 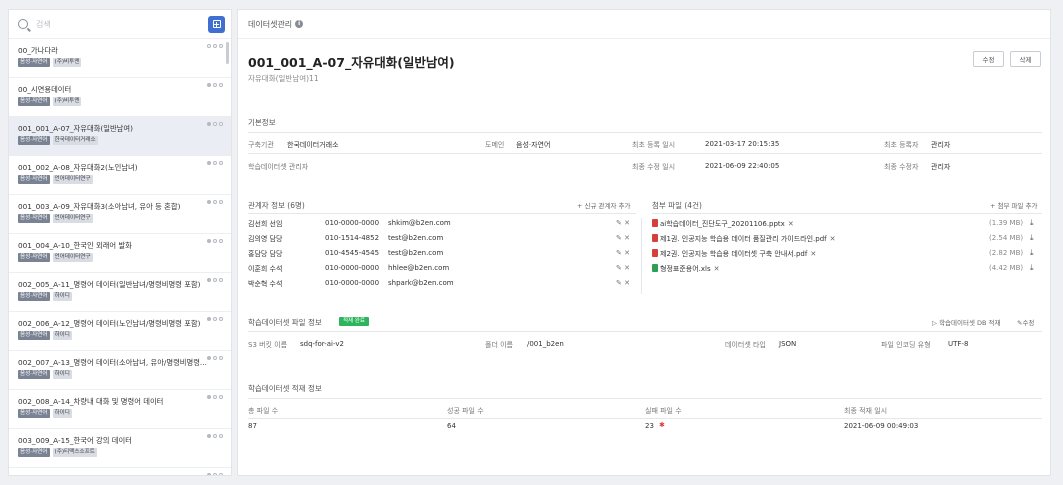 What do you see at coordinates (78, 167) in the screenshot?
I see `list-item-title: 001_002_A-08_자유대화2(노인남녀)` at bounding box center [78, 167].